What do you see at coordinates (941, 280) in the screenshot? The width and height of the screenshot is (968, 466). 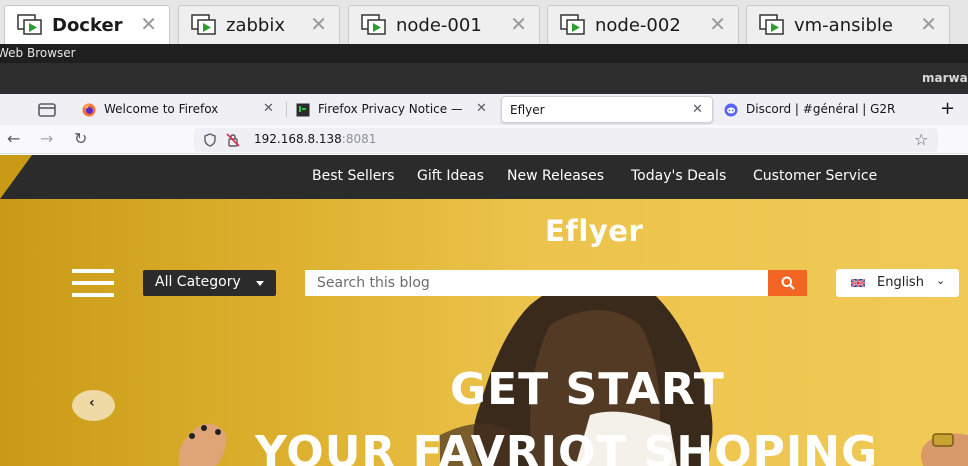 I see `chevron-down-icon: ⌄` at bounding box center [941, 280].